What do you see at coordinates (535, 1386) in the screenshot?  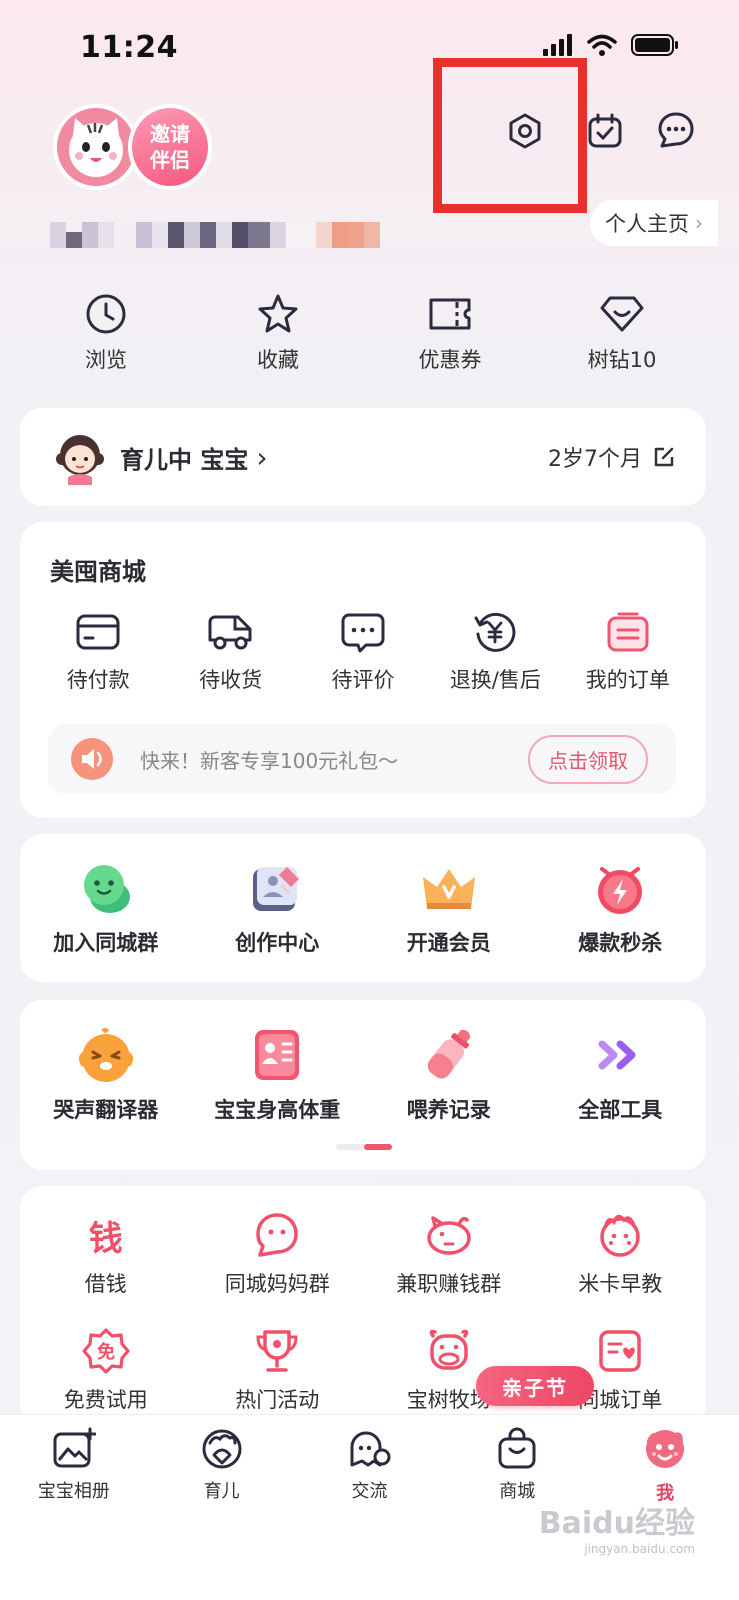 I see `festival-badge: 亲子节` at bounding box center [535, 1386].